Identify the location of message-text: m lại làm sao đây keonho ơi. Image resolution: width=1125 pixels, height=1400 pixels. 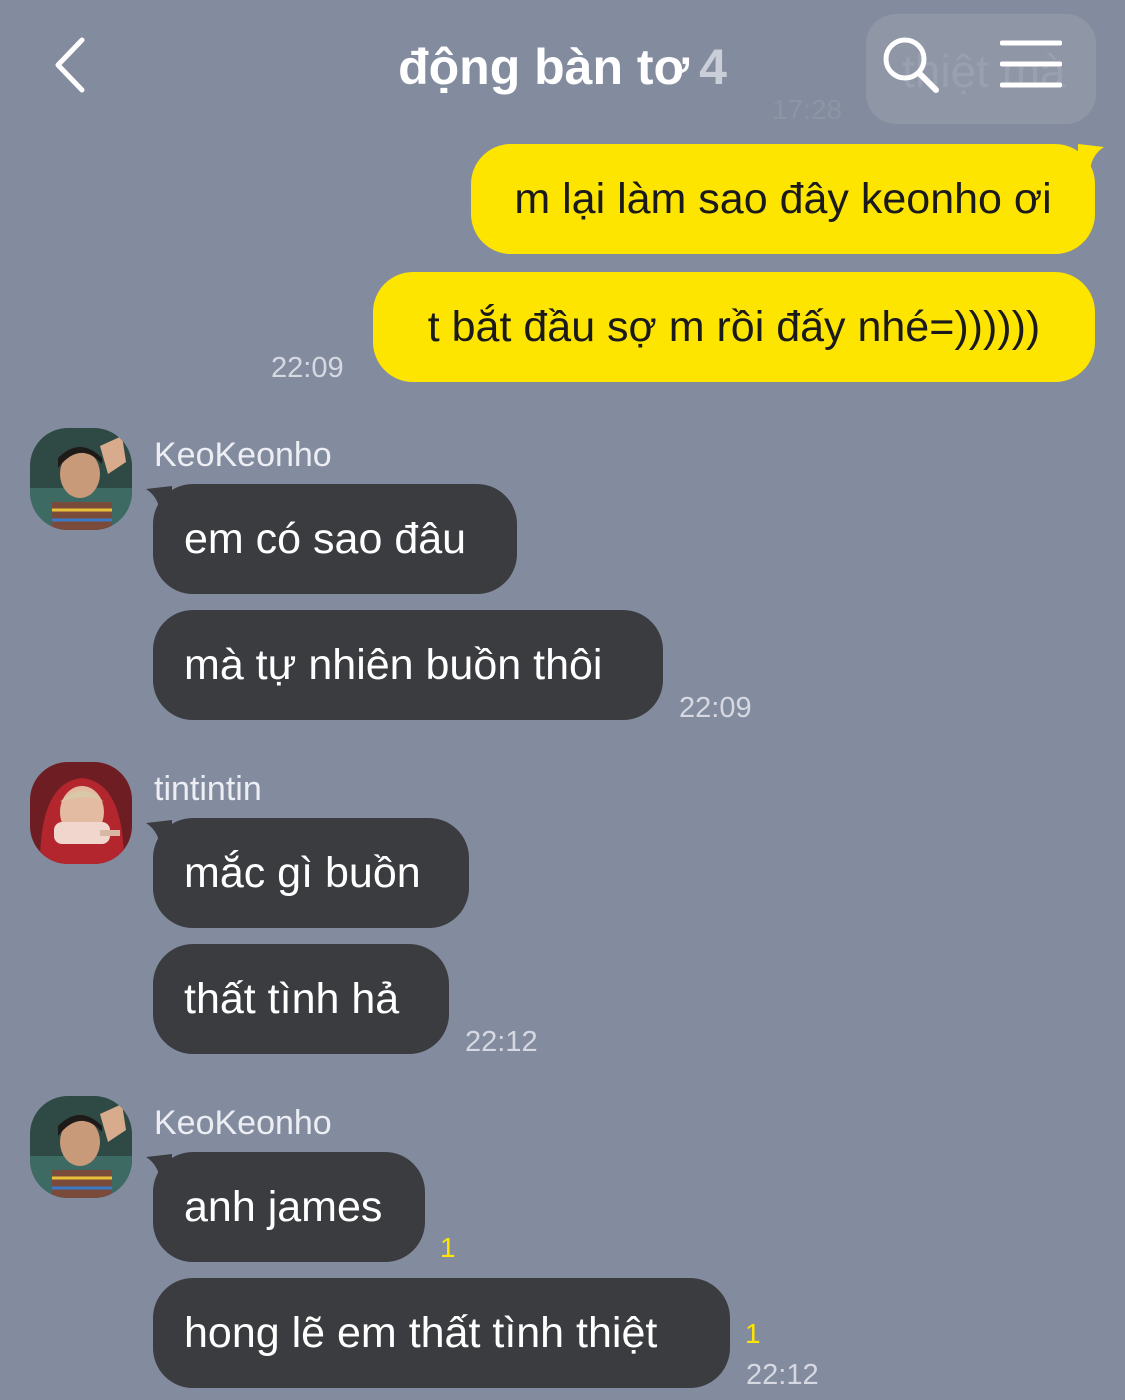
(783, 198).